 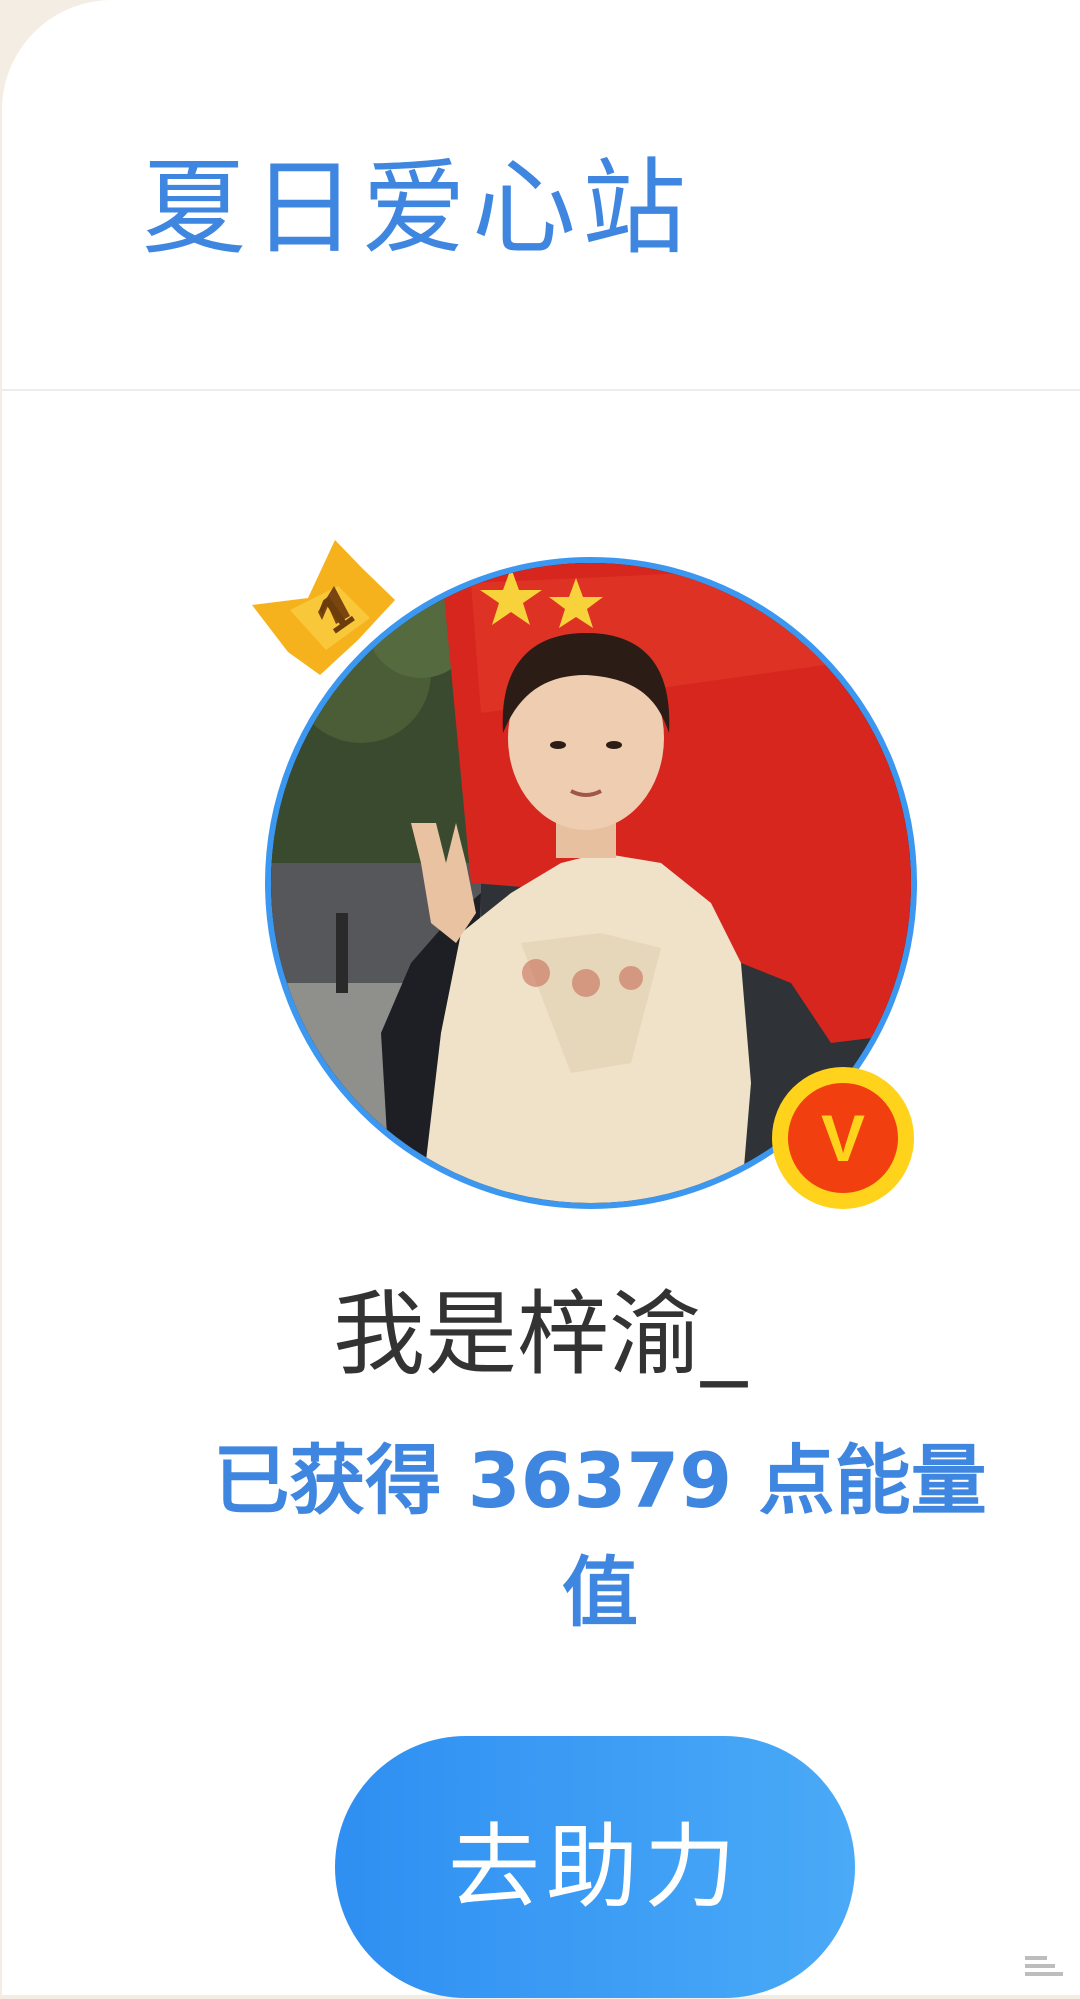 I want to click on energy-value-text: 已获得 36379 点能量值, so click(x=600, y=1536).